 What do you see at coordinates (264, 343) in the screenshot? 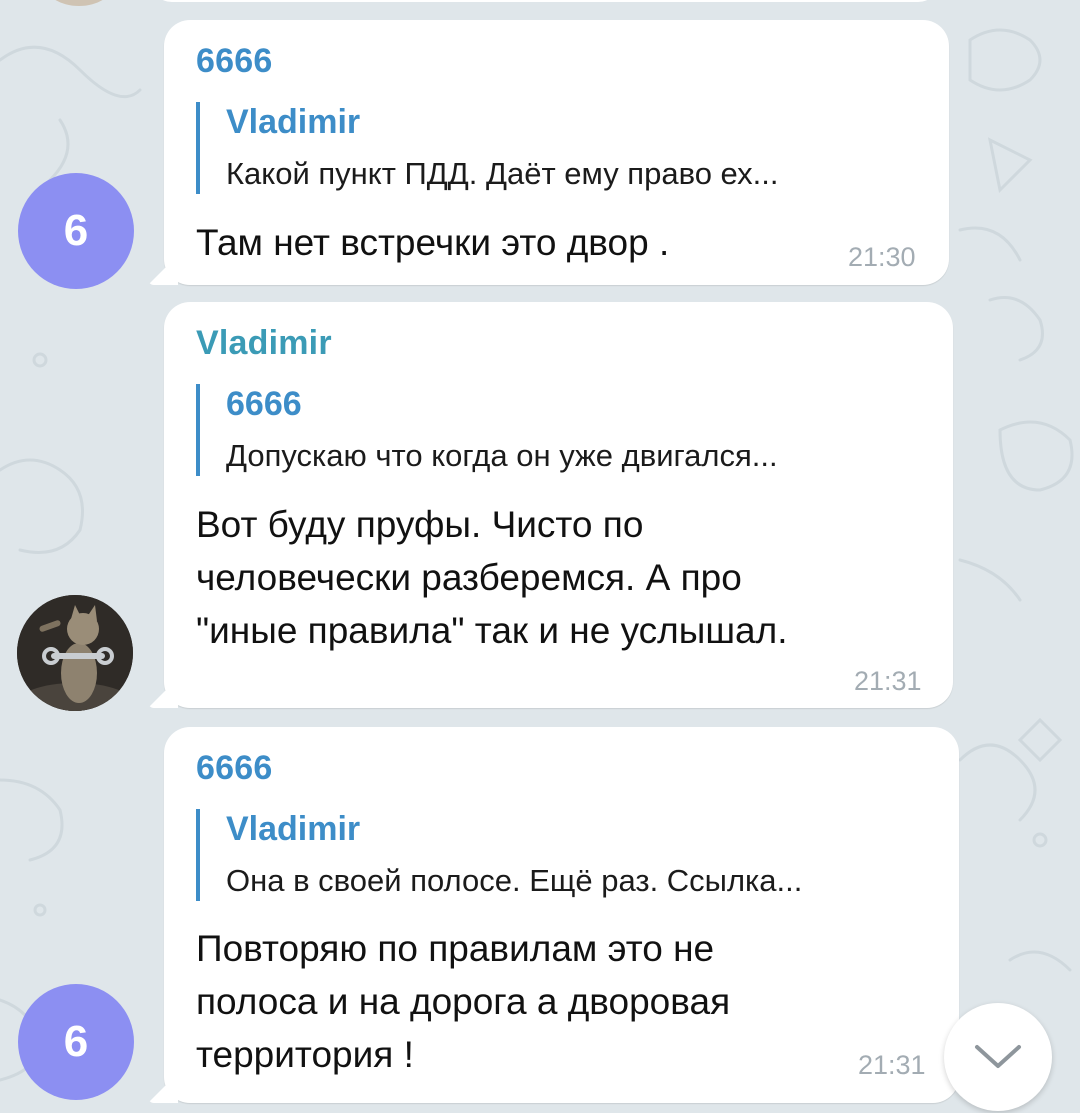
I see `sender-name: Vladimir` at bounding box center [264, 343].